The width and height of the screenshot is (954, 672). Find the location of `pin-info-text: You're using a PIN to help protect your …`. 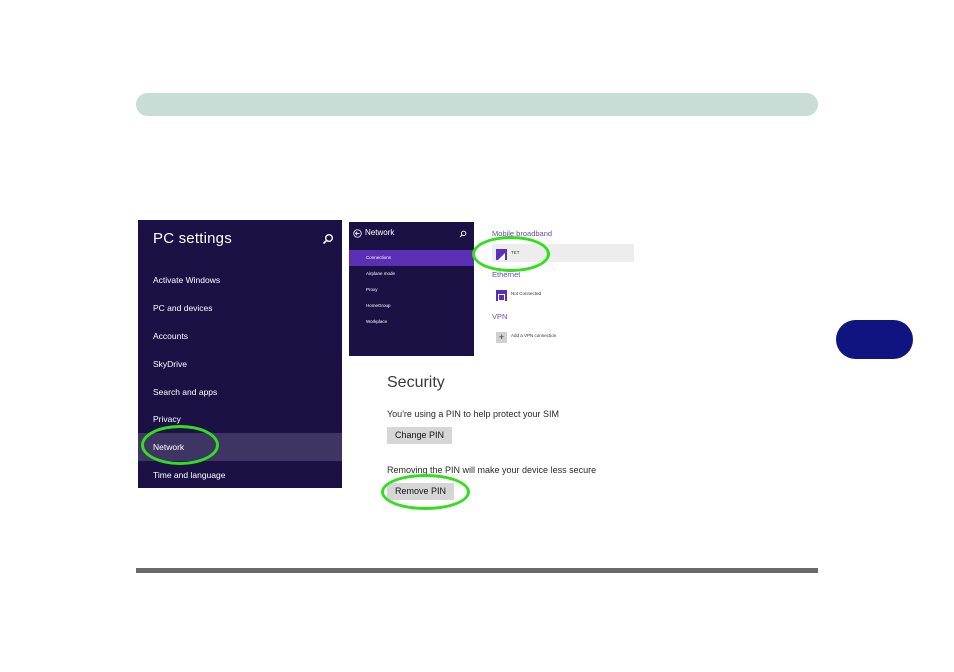

pin-info-text: You're using a PIN to help protect your … is located at coordinates (473, 414).